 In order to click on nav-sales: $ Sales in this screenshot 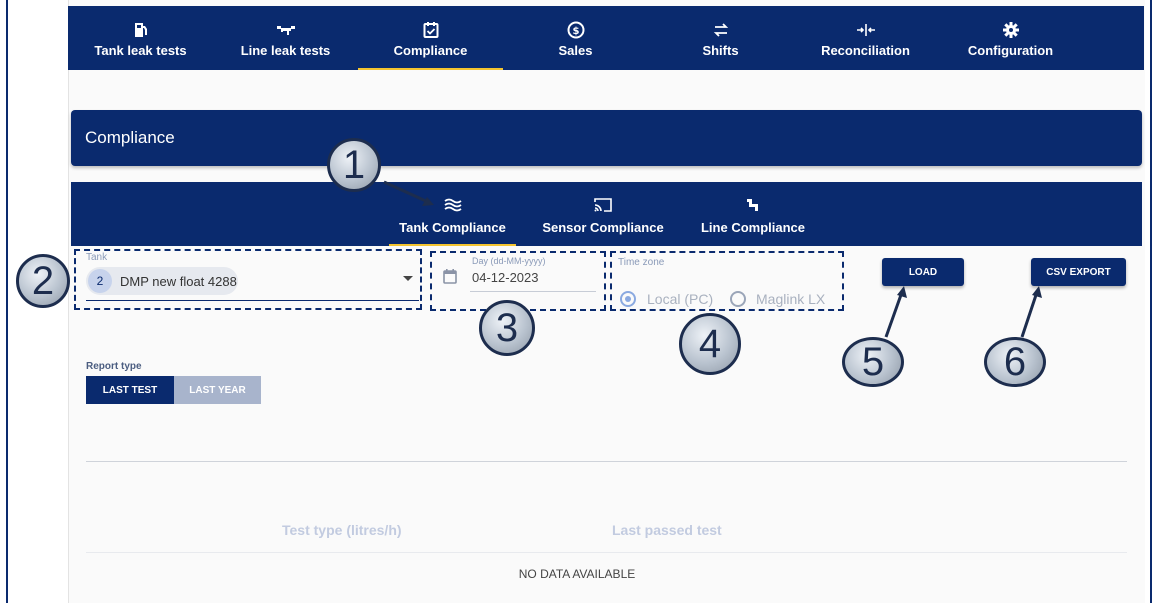, I will do `click(575, 38)`.